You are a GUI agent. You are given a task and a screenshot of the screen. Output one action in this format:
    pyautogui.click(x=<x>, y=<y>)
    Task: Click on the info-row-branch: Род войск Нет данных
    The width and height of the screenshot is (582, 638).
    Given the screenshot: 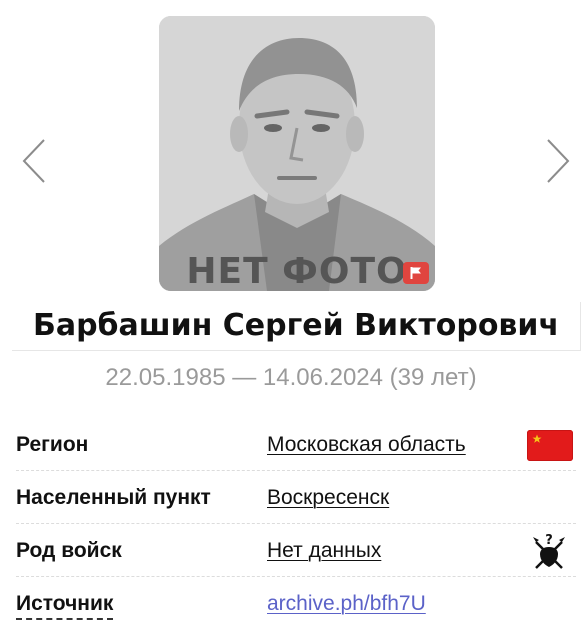 What is the action you would take?
    pyautogui.click(x=296, y=550)
    